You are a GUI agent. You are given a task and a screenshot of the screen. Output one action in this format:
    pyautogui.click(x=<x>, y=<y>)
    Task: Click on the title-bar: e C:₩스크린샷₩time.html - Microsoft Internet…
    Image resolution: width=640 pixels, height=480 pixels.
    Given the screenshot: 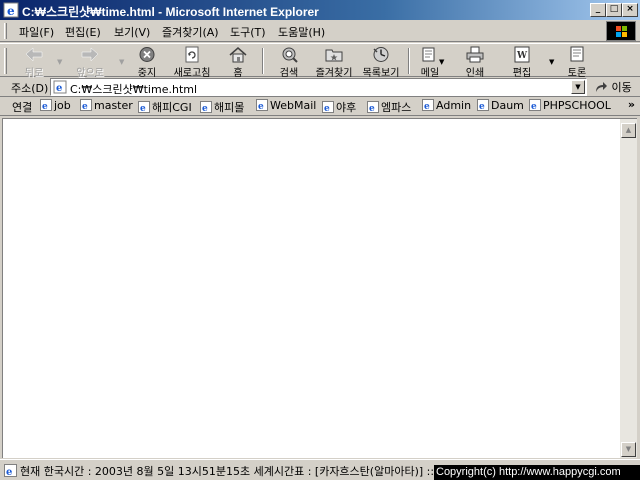 What is the action you would take?
    pyautogui.click(x=320, y=10)
    